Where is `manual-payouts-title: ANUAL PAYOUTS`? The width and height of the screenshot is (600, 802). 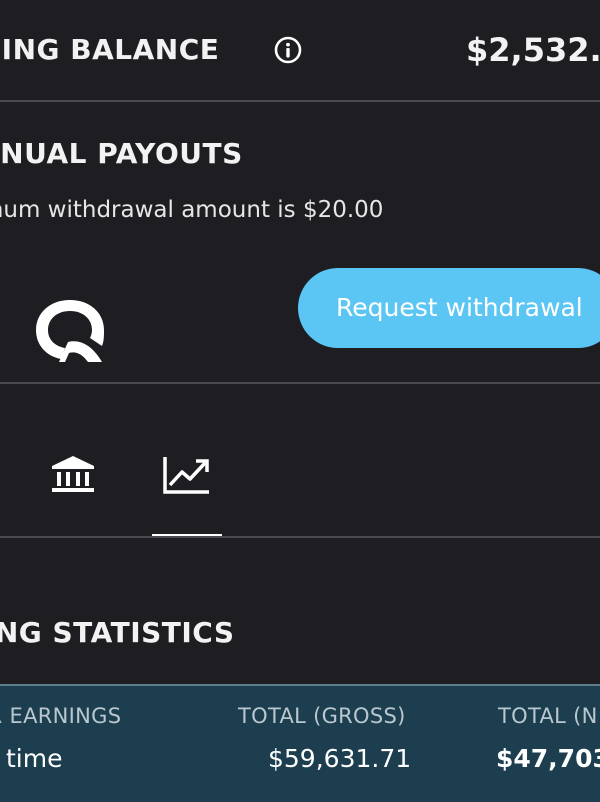
manual-payouts-title: ANUAL PAYOUTS is located at coordinates (121, 153).